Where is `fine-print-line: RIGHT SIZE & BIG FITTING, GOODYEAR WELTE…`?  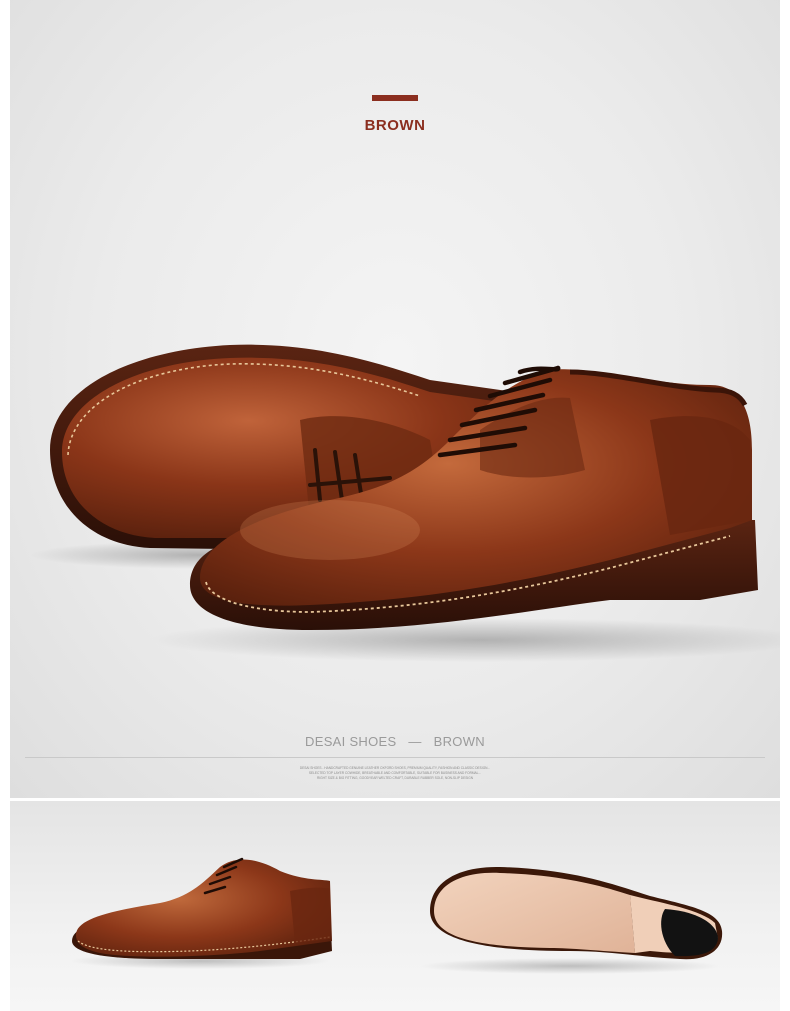 fine-print-line: RIGHT SIZE & BIG FITTING, GOODYEAR WELTE… is located at coordinates (395, 778).